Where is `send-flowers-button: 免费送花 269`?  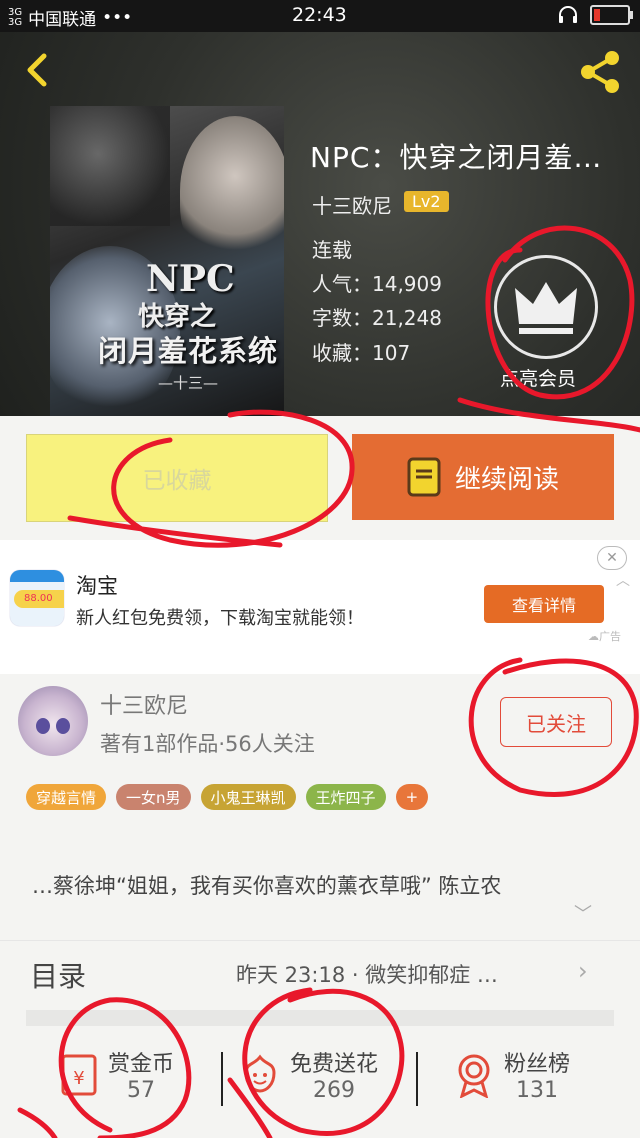
send-flowers-button: 免费送花 269 is located at coordinates (309, 1074).